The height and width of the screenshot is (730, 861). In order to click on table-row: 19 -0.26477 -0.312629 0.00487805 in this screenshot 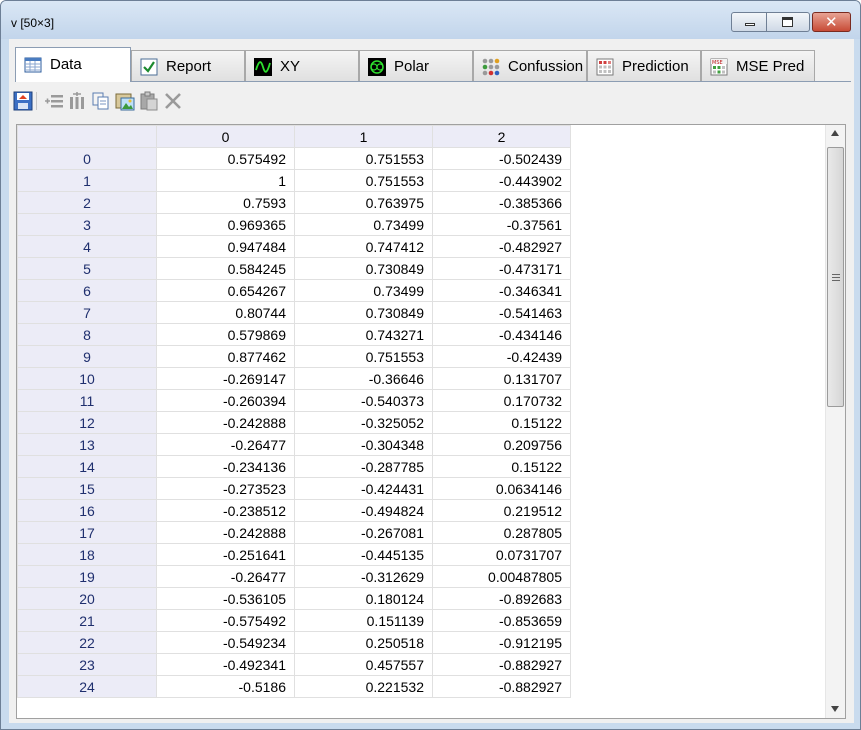, I will do `click(294, 576)`.